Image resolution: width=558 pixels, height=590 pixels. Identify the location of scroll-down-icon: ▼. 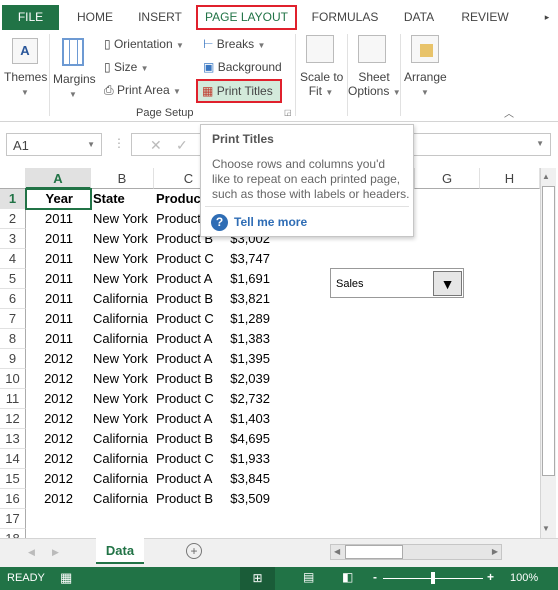
(546, 528).